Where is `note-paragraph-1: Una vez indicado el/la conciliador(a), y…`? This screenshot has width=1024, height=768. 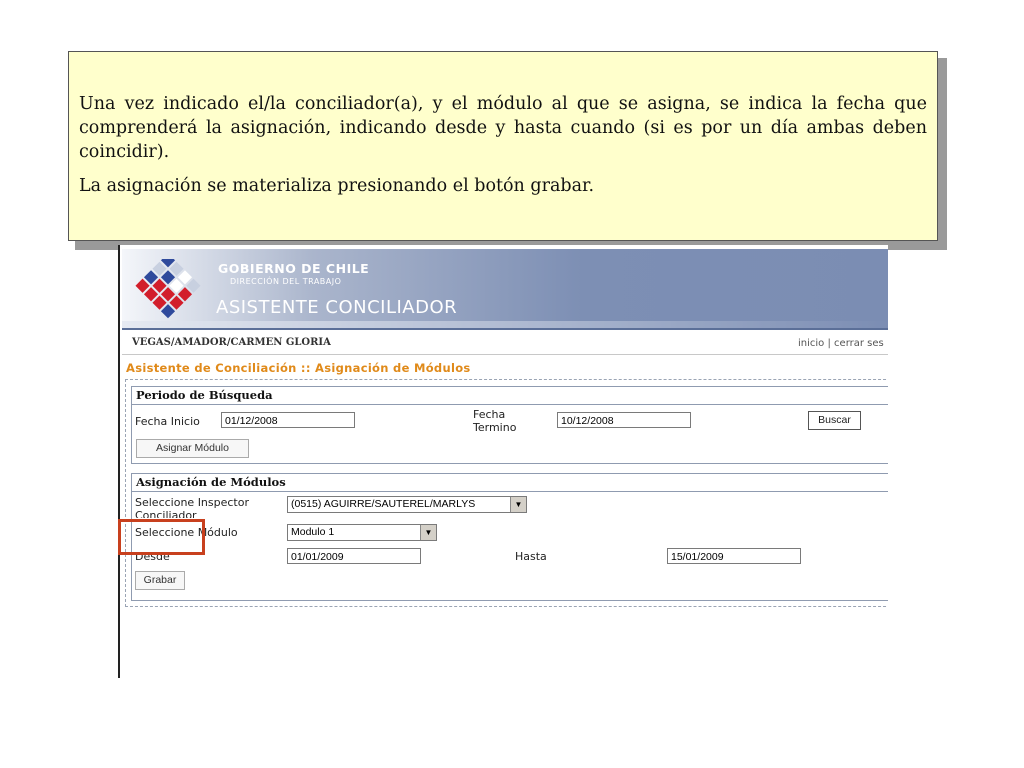 note-paragraph-1: Una vez indicado el/la conciliador(a), y… is located at coordinates (503, 128).